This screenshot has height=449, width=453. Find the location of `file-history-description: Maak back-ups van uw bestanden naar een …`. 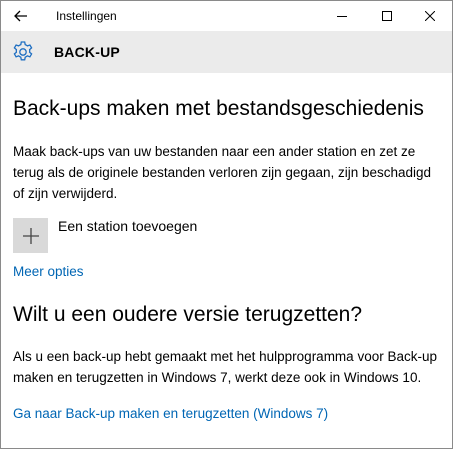

file-history-description: Maak back-ups van uw bestanden naar een … is located at coordinates (222, 172).